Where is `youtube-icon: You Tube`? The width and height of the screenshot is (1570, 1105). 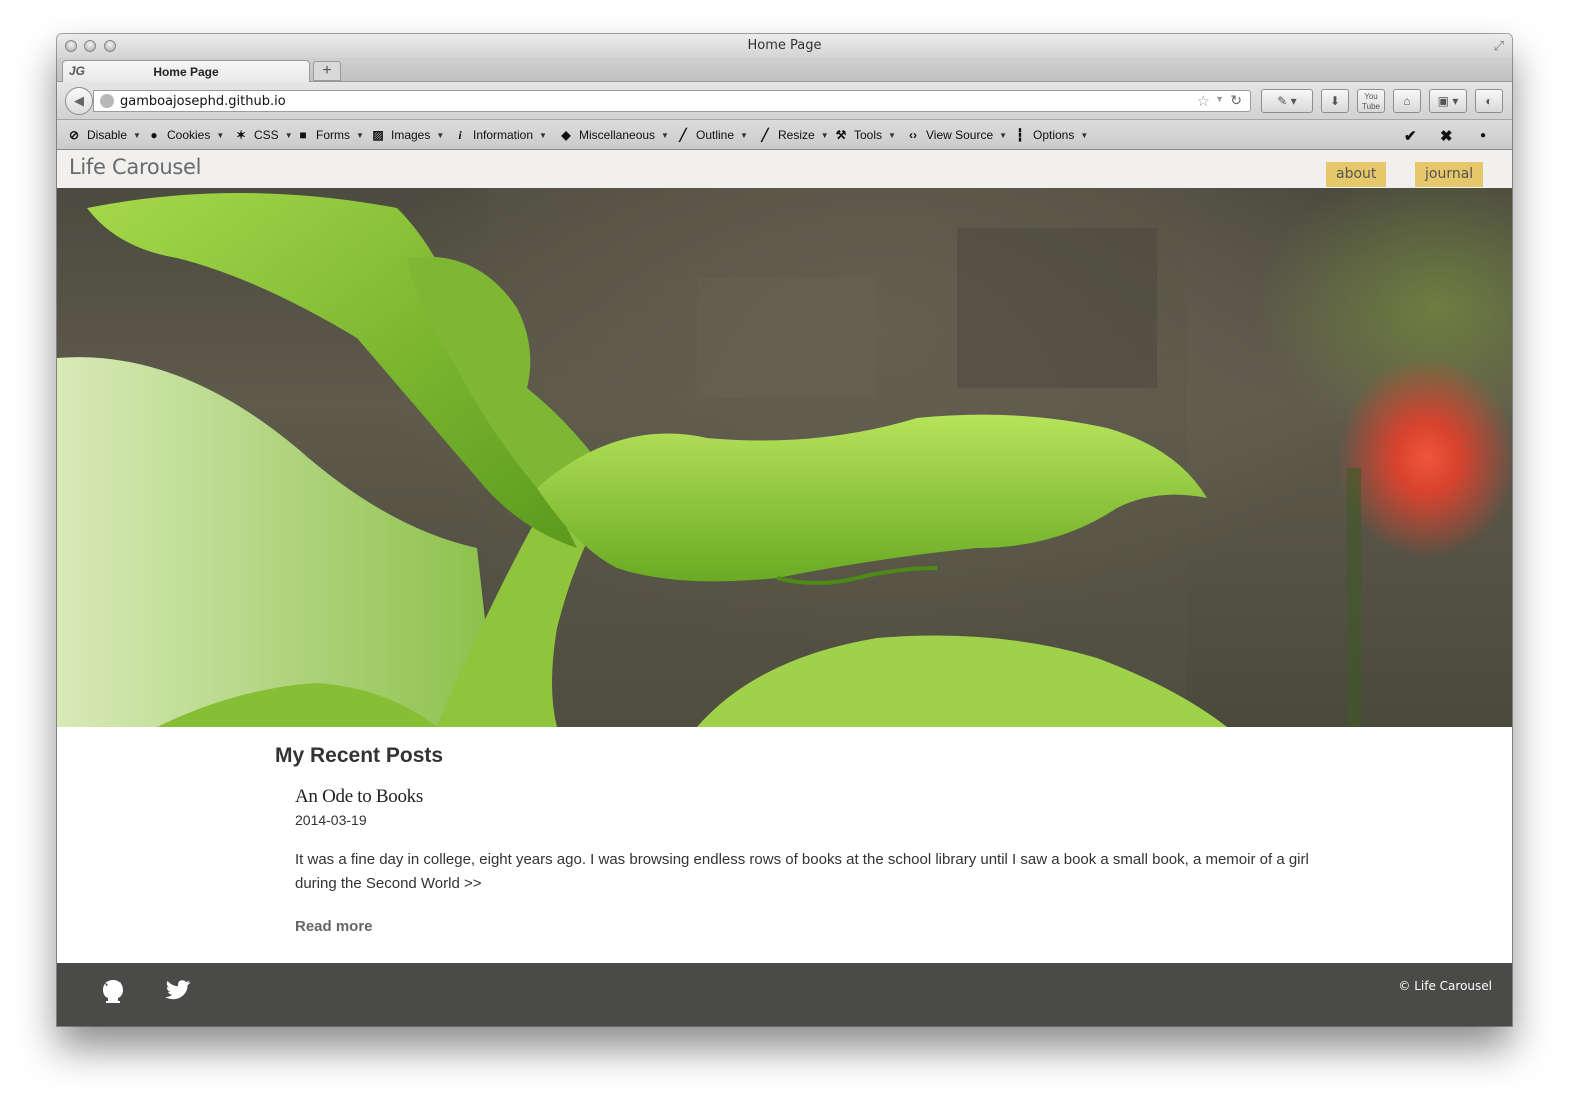
youtube-icon: You Tube is located at coordinates (1371, 101).